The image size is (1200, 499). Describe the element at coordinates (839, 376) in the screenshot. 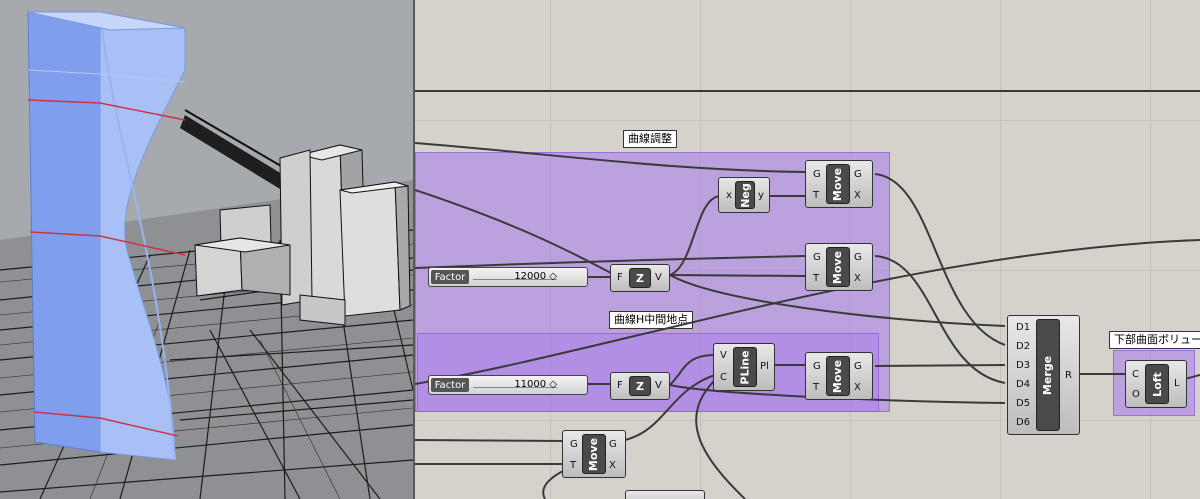

I see `move-component-3: G T Move G X` at that location.